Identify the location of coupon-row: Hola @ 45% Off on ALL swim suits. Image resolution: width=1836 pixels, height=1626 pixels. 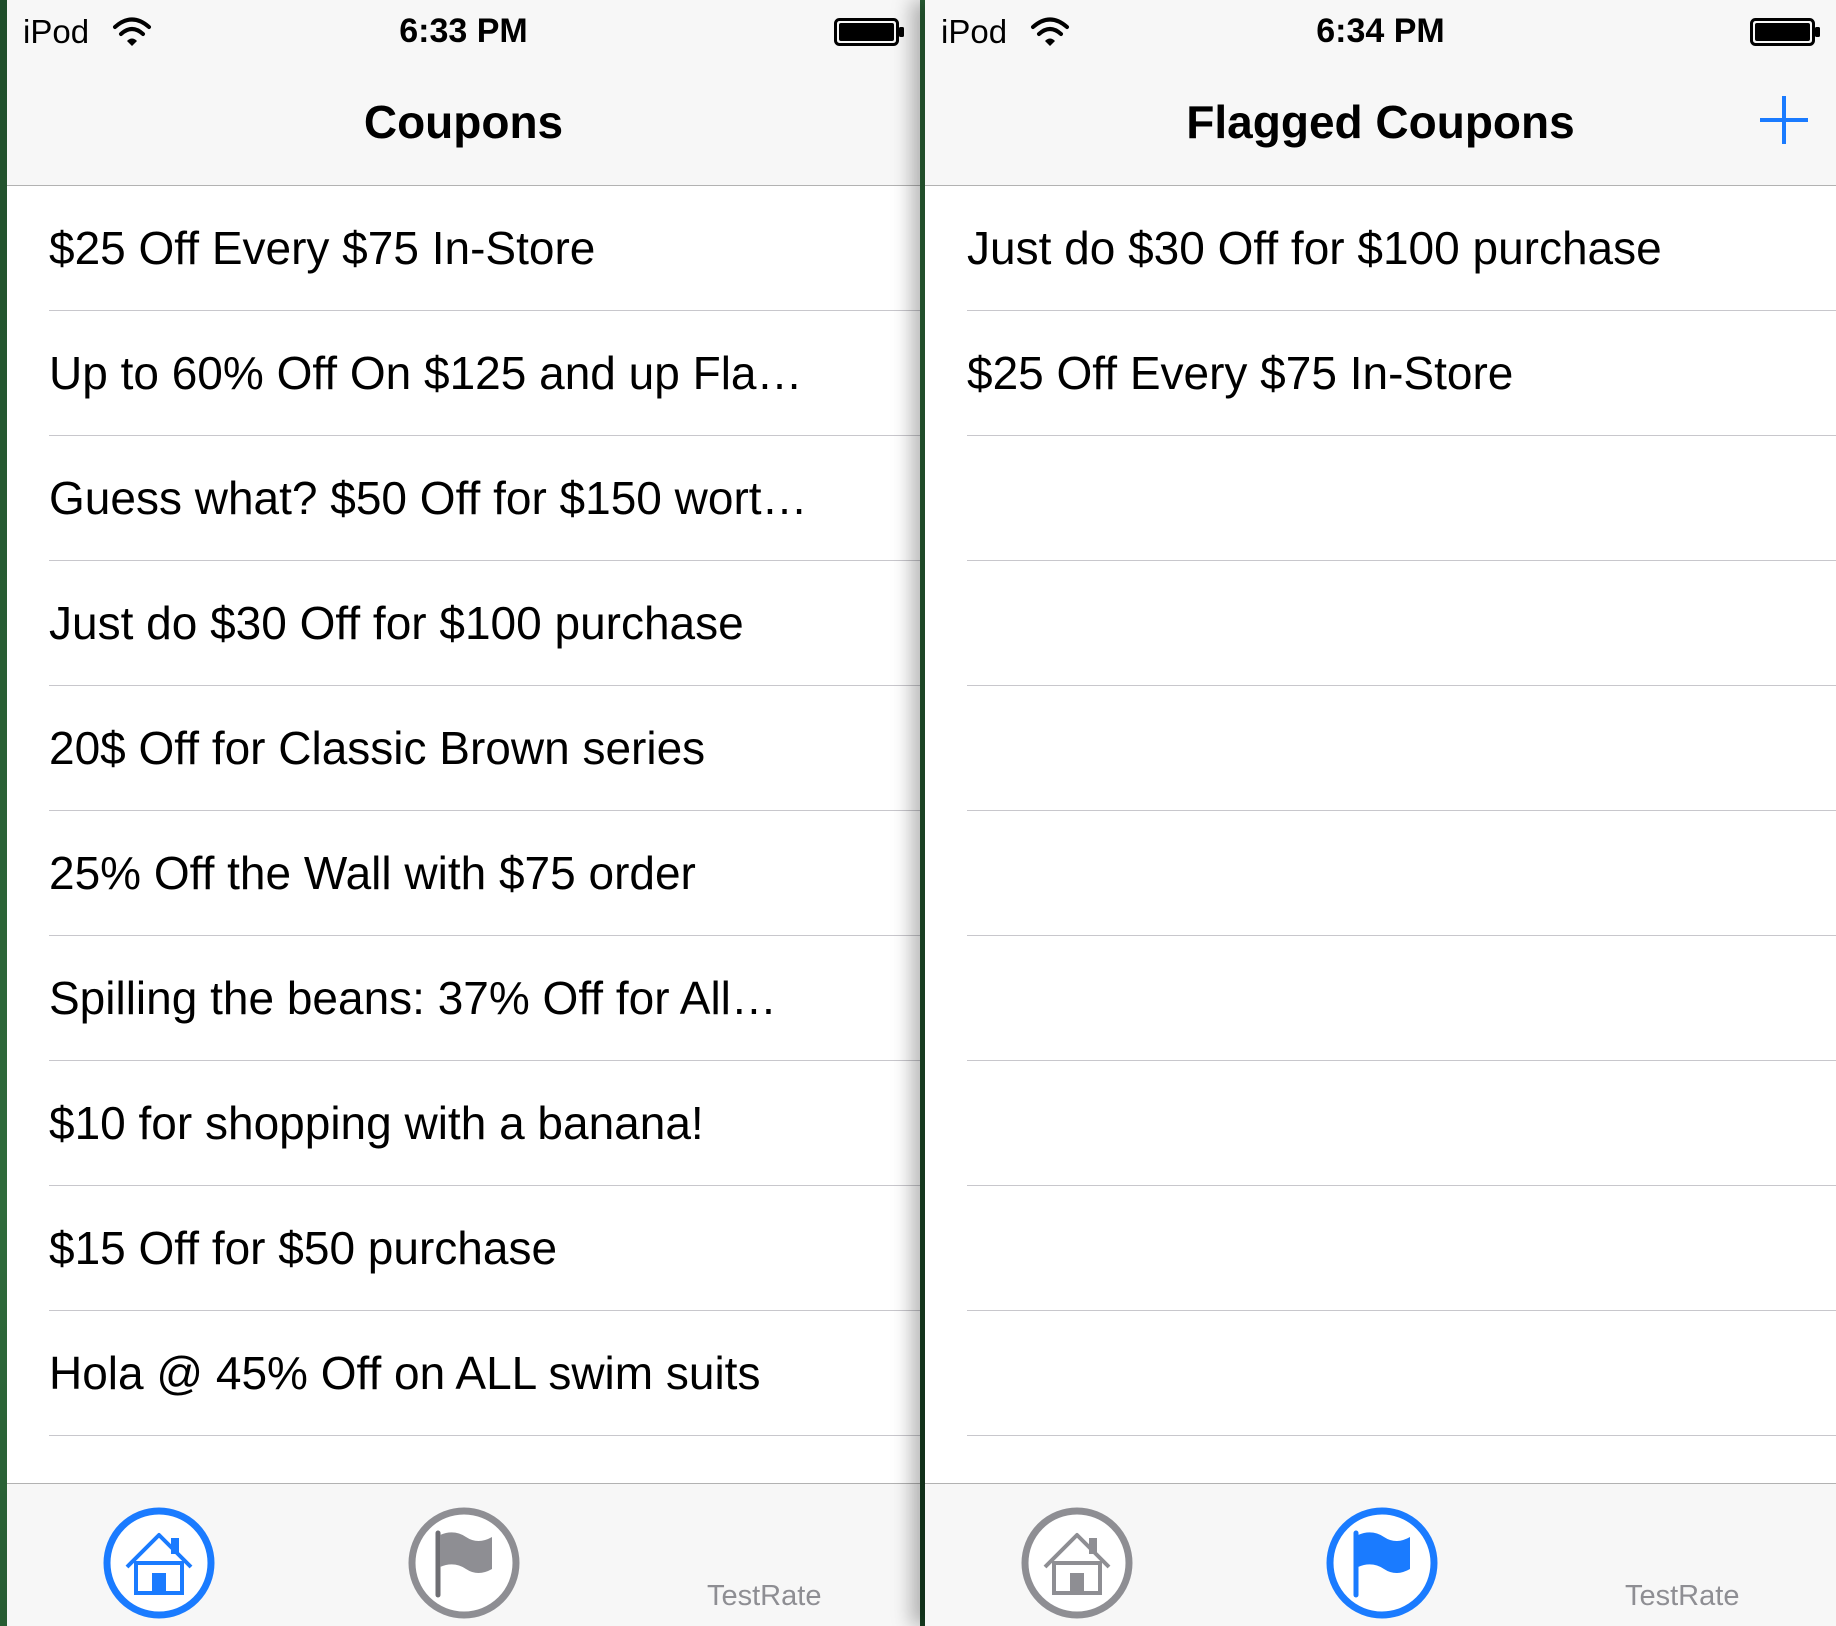
(463, 1373).